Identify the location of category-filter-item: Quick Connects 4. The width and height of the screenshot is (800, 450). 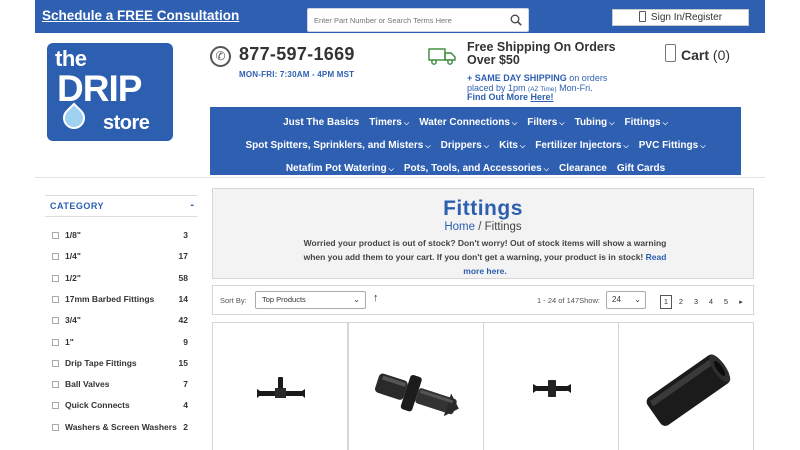
(121, 406).